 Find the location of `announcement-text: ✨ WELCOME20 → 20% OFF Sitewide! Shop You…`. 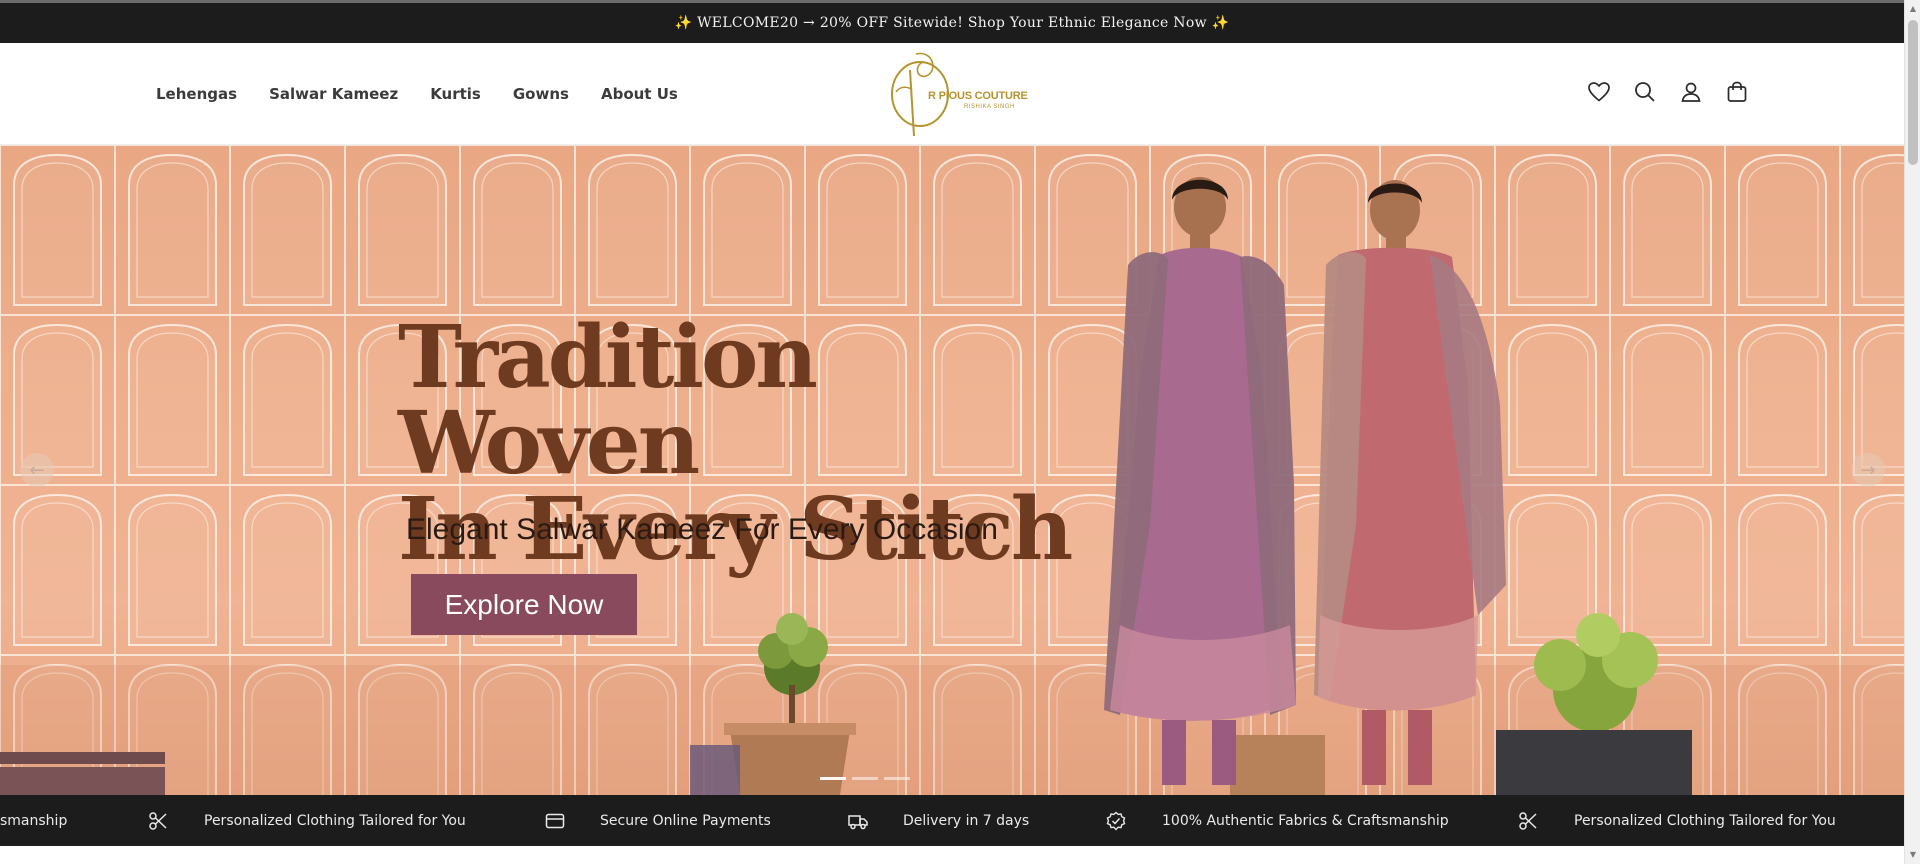

announcement-text: ✨ WELCOME20 → 20% OFF Sitewide! Shop You… is located at coordinates (952, 23).